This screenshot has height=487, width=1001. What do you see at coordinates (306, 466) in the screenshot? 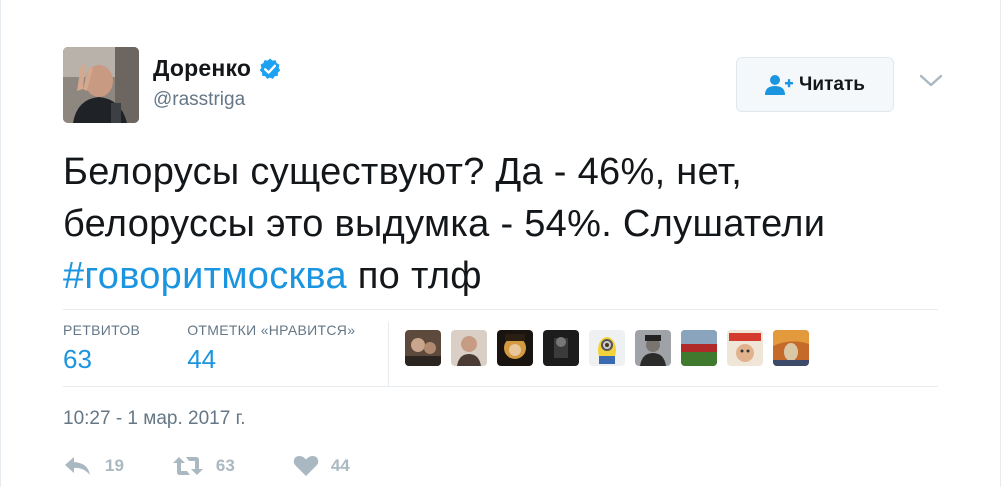
I see `heart-icon` at bounding box center [306, 466].